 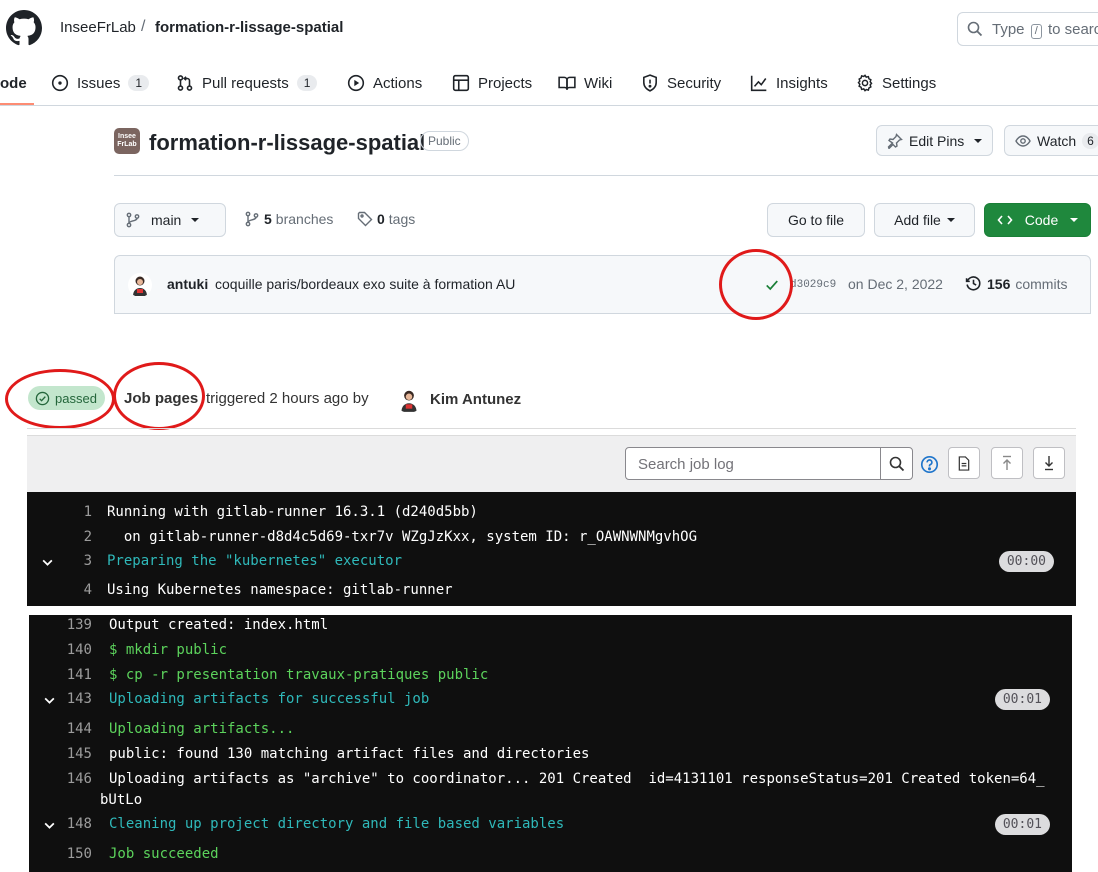 I want to click on branch-name: main, so click(x=166, y=220).